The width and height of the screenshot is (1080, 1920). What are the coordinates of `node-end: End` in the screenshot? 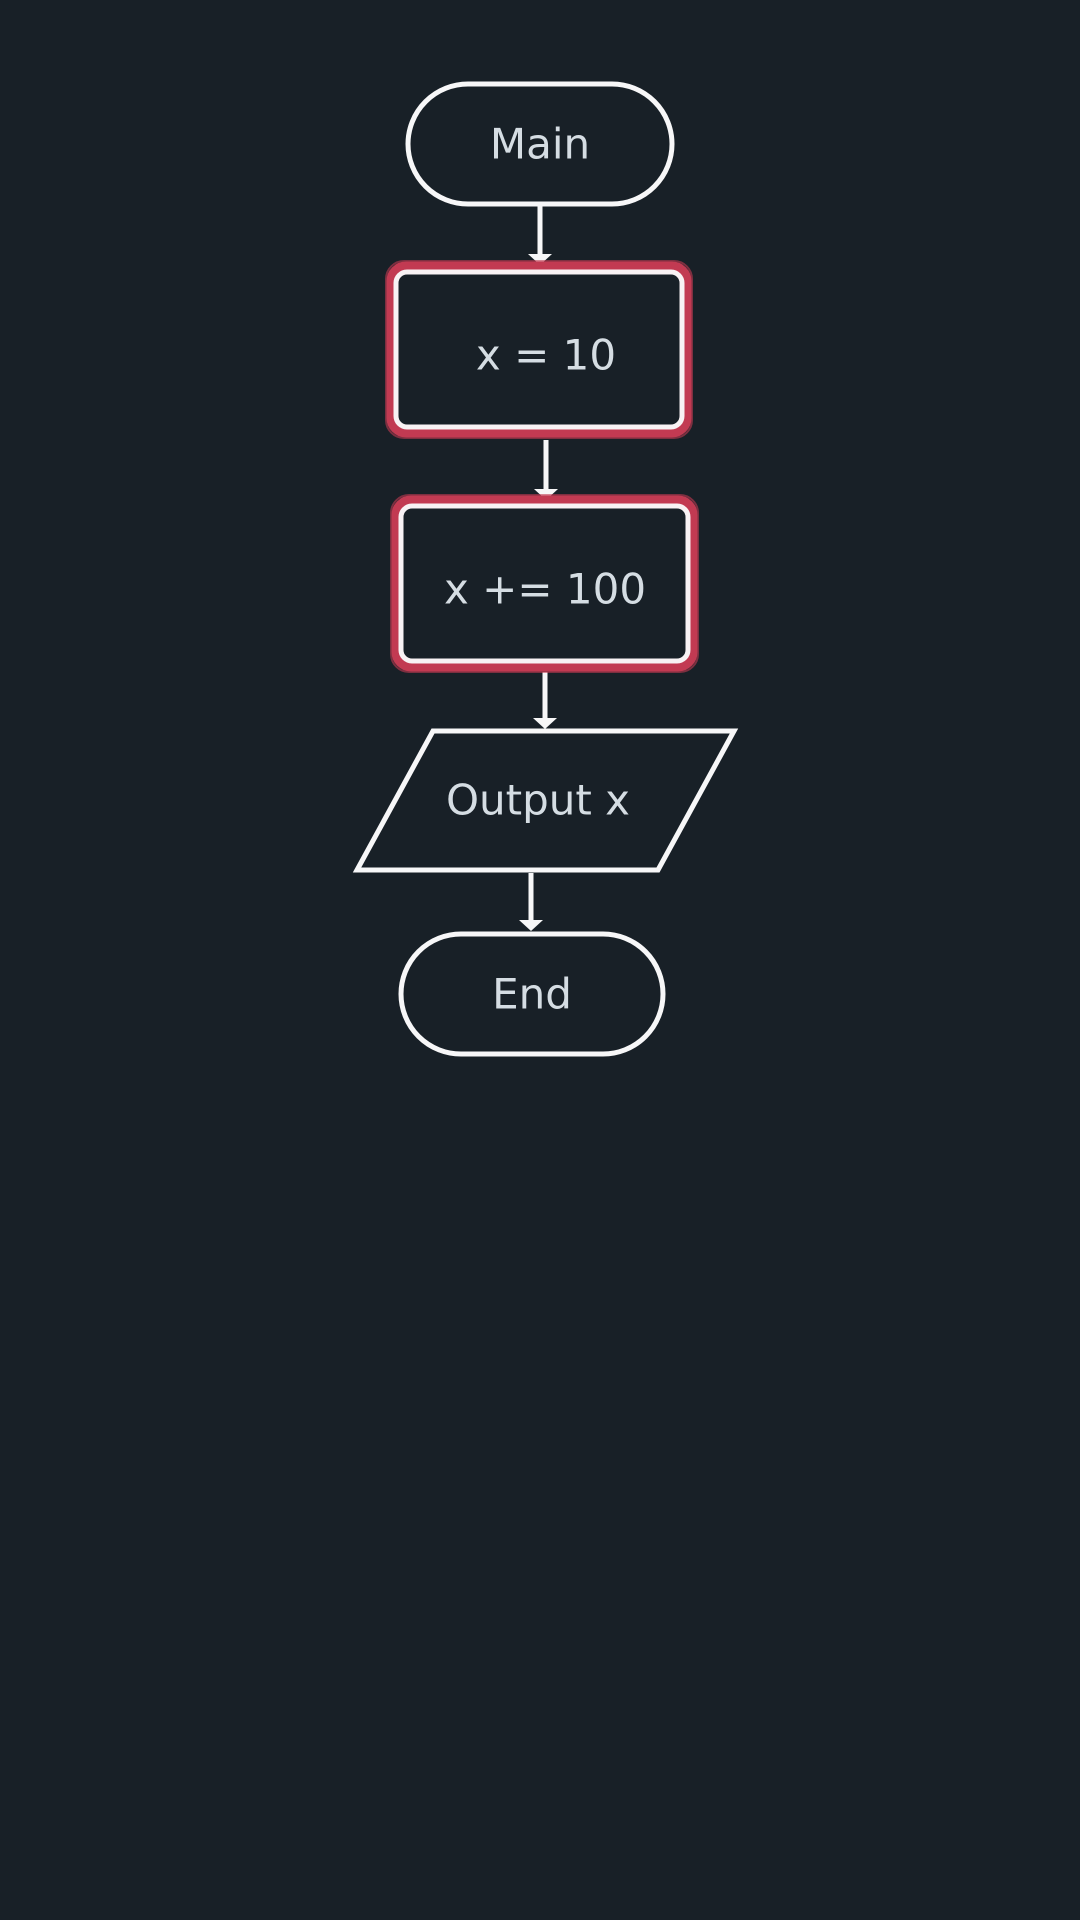 It's located at (532, 994).